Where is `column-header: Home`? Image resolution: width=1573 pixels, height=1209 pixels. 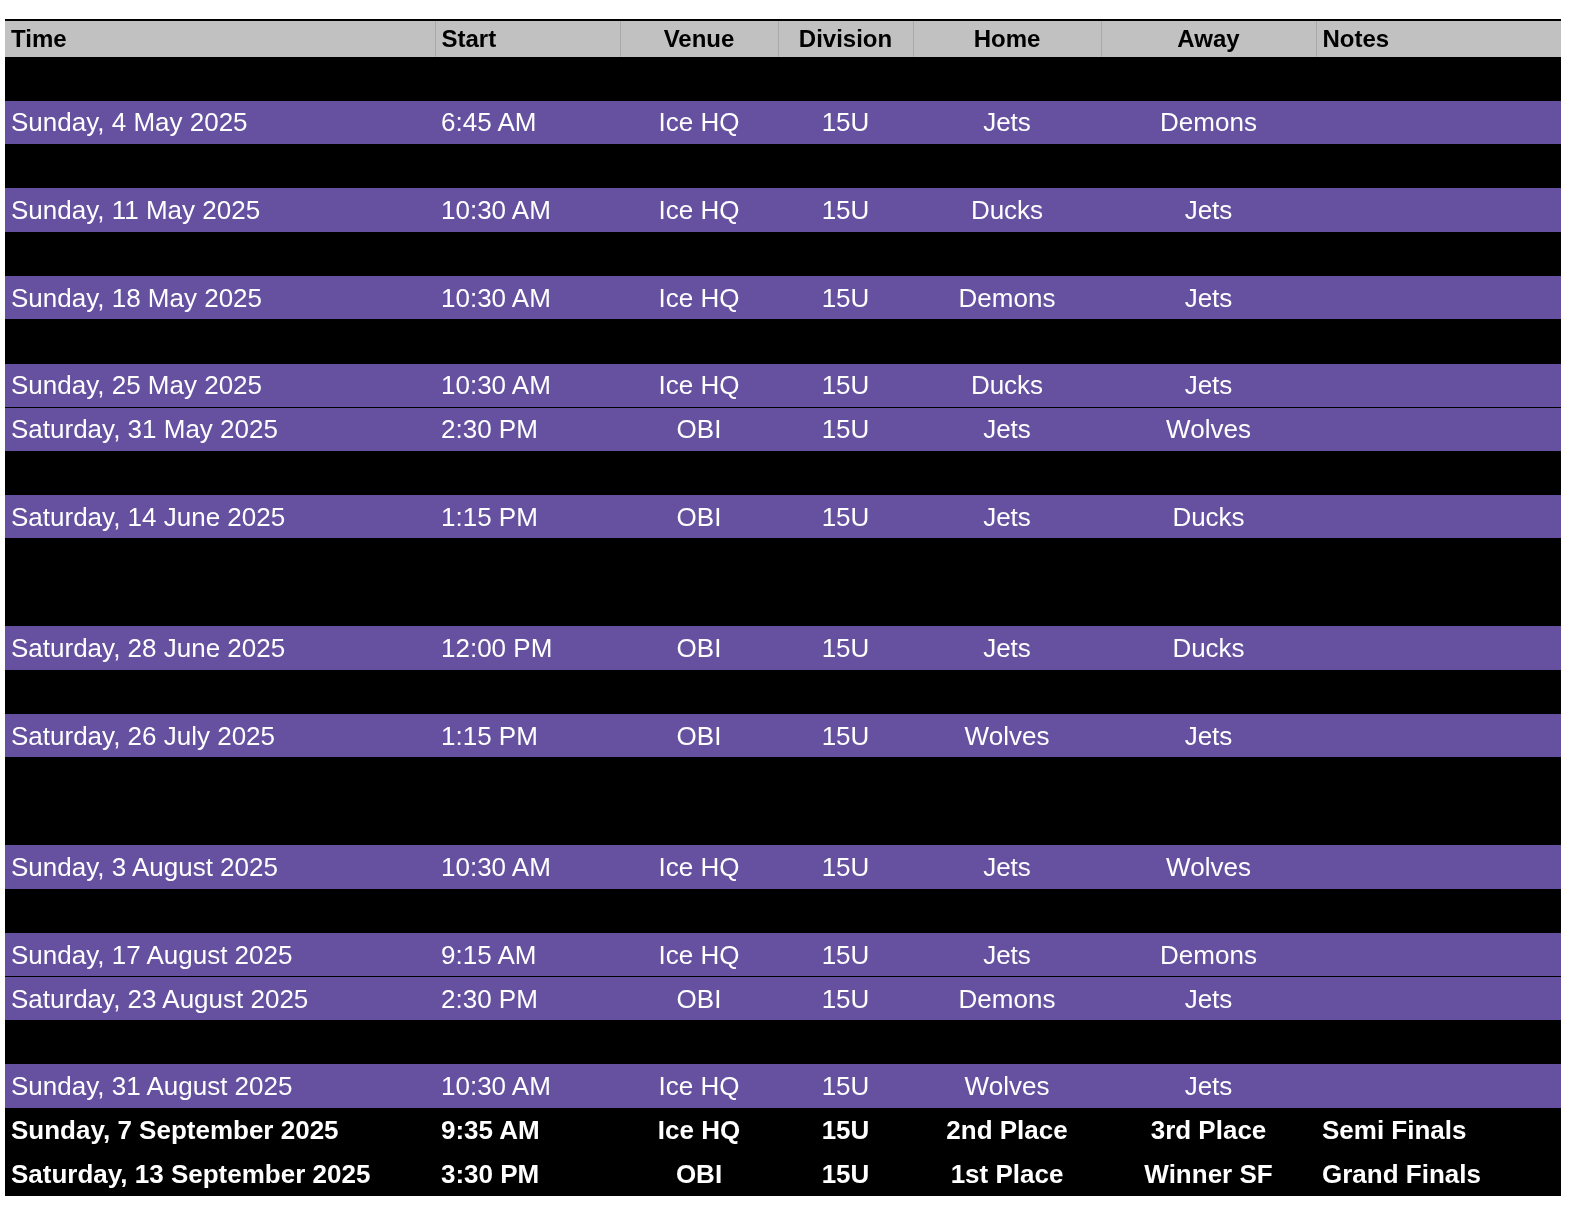
column-header: Home is located at coordinates (1007, 38).